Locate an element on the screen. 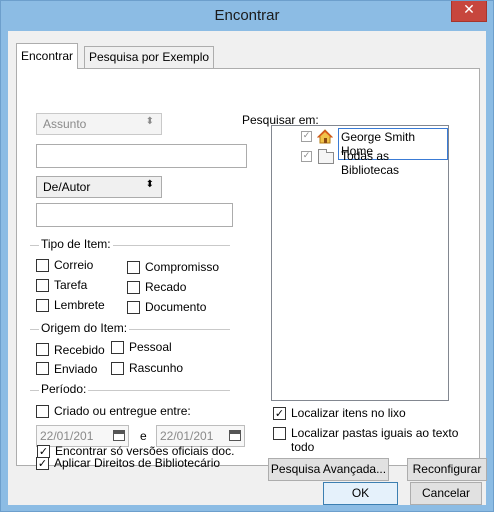 Image resolution: width=494 pixels, height=512 pixels. tab-encontrar: Encontrar is located at coordinates (47, 56).